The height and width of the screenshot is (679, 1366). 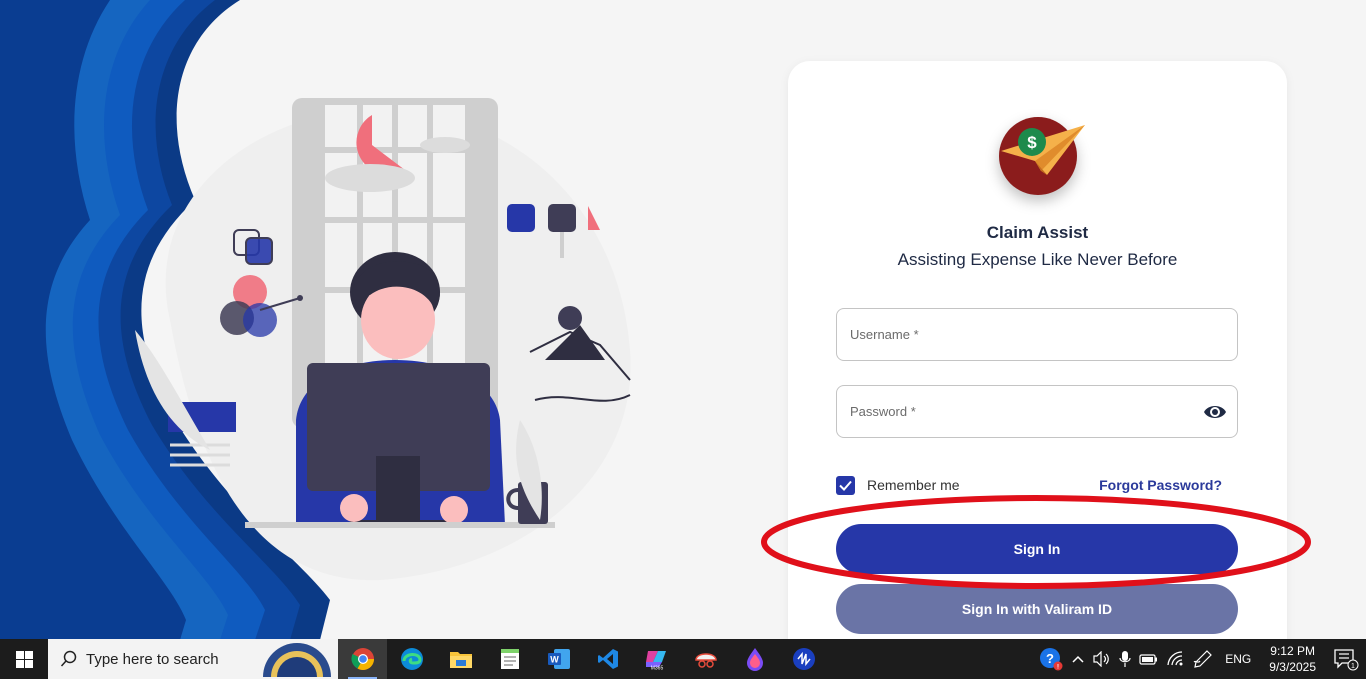 I want to click on word-icon: W, so click(x=558, y=659).